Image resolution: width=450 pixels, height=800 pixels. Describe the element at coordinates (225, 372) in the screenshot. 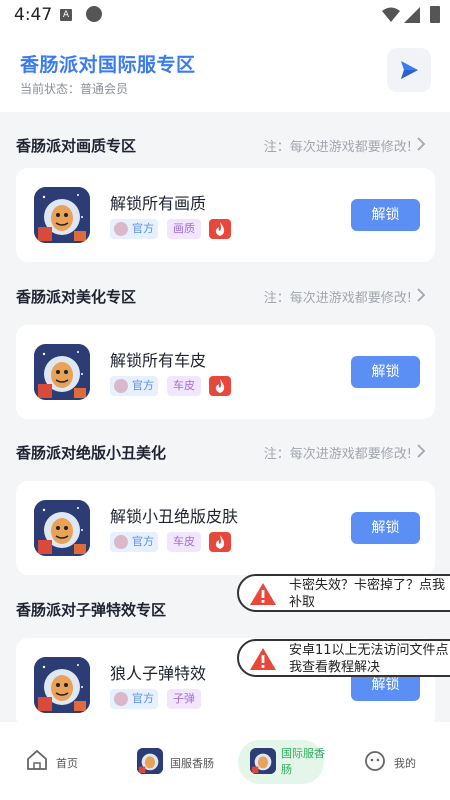

I see `feature-card: 解锁所有车皮 官方 车皮 解锁` at that location.